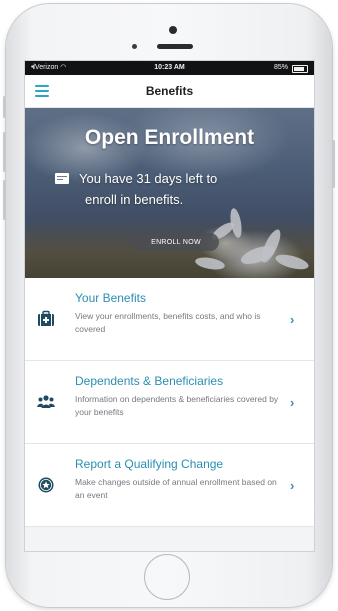 This screenshot has height=611, width=338. Describe the element at coordinates (167, 577) in the screenshot. I see `home-button` at that location.